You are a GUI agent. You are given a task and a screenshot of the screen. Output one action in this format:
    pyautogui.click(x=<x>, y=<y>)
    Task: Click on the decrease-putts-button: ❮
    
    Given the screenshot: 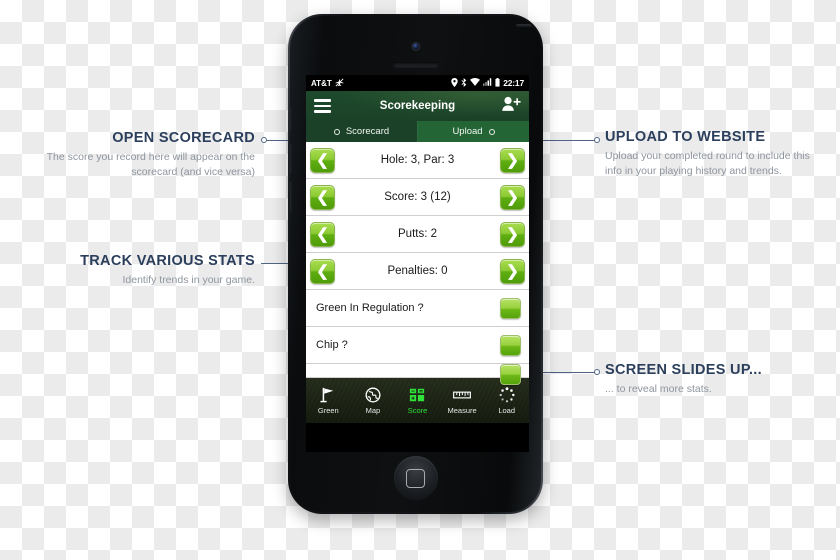 What is the action you would take?
    pyautogui.click(x=322, y=234)
    